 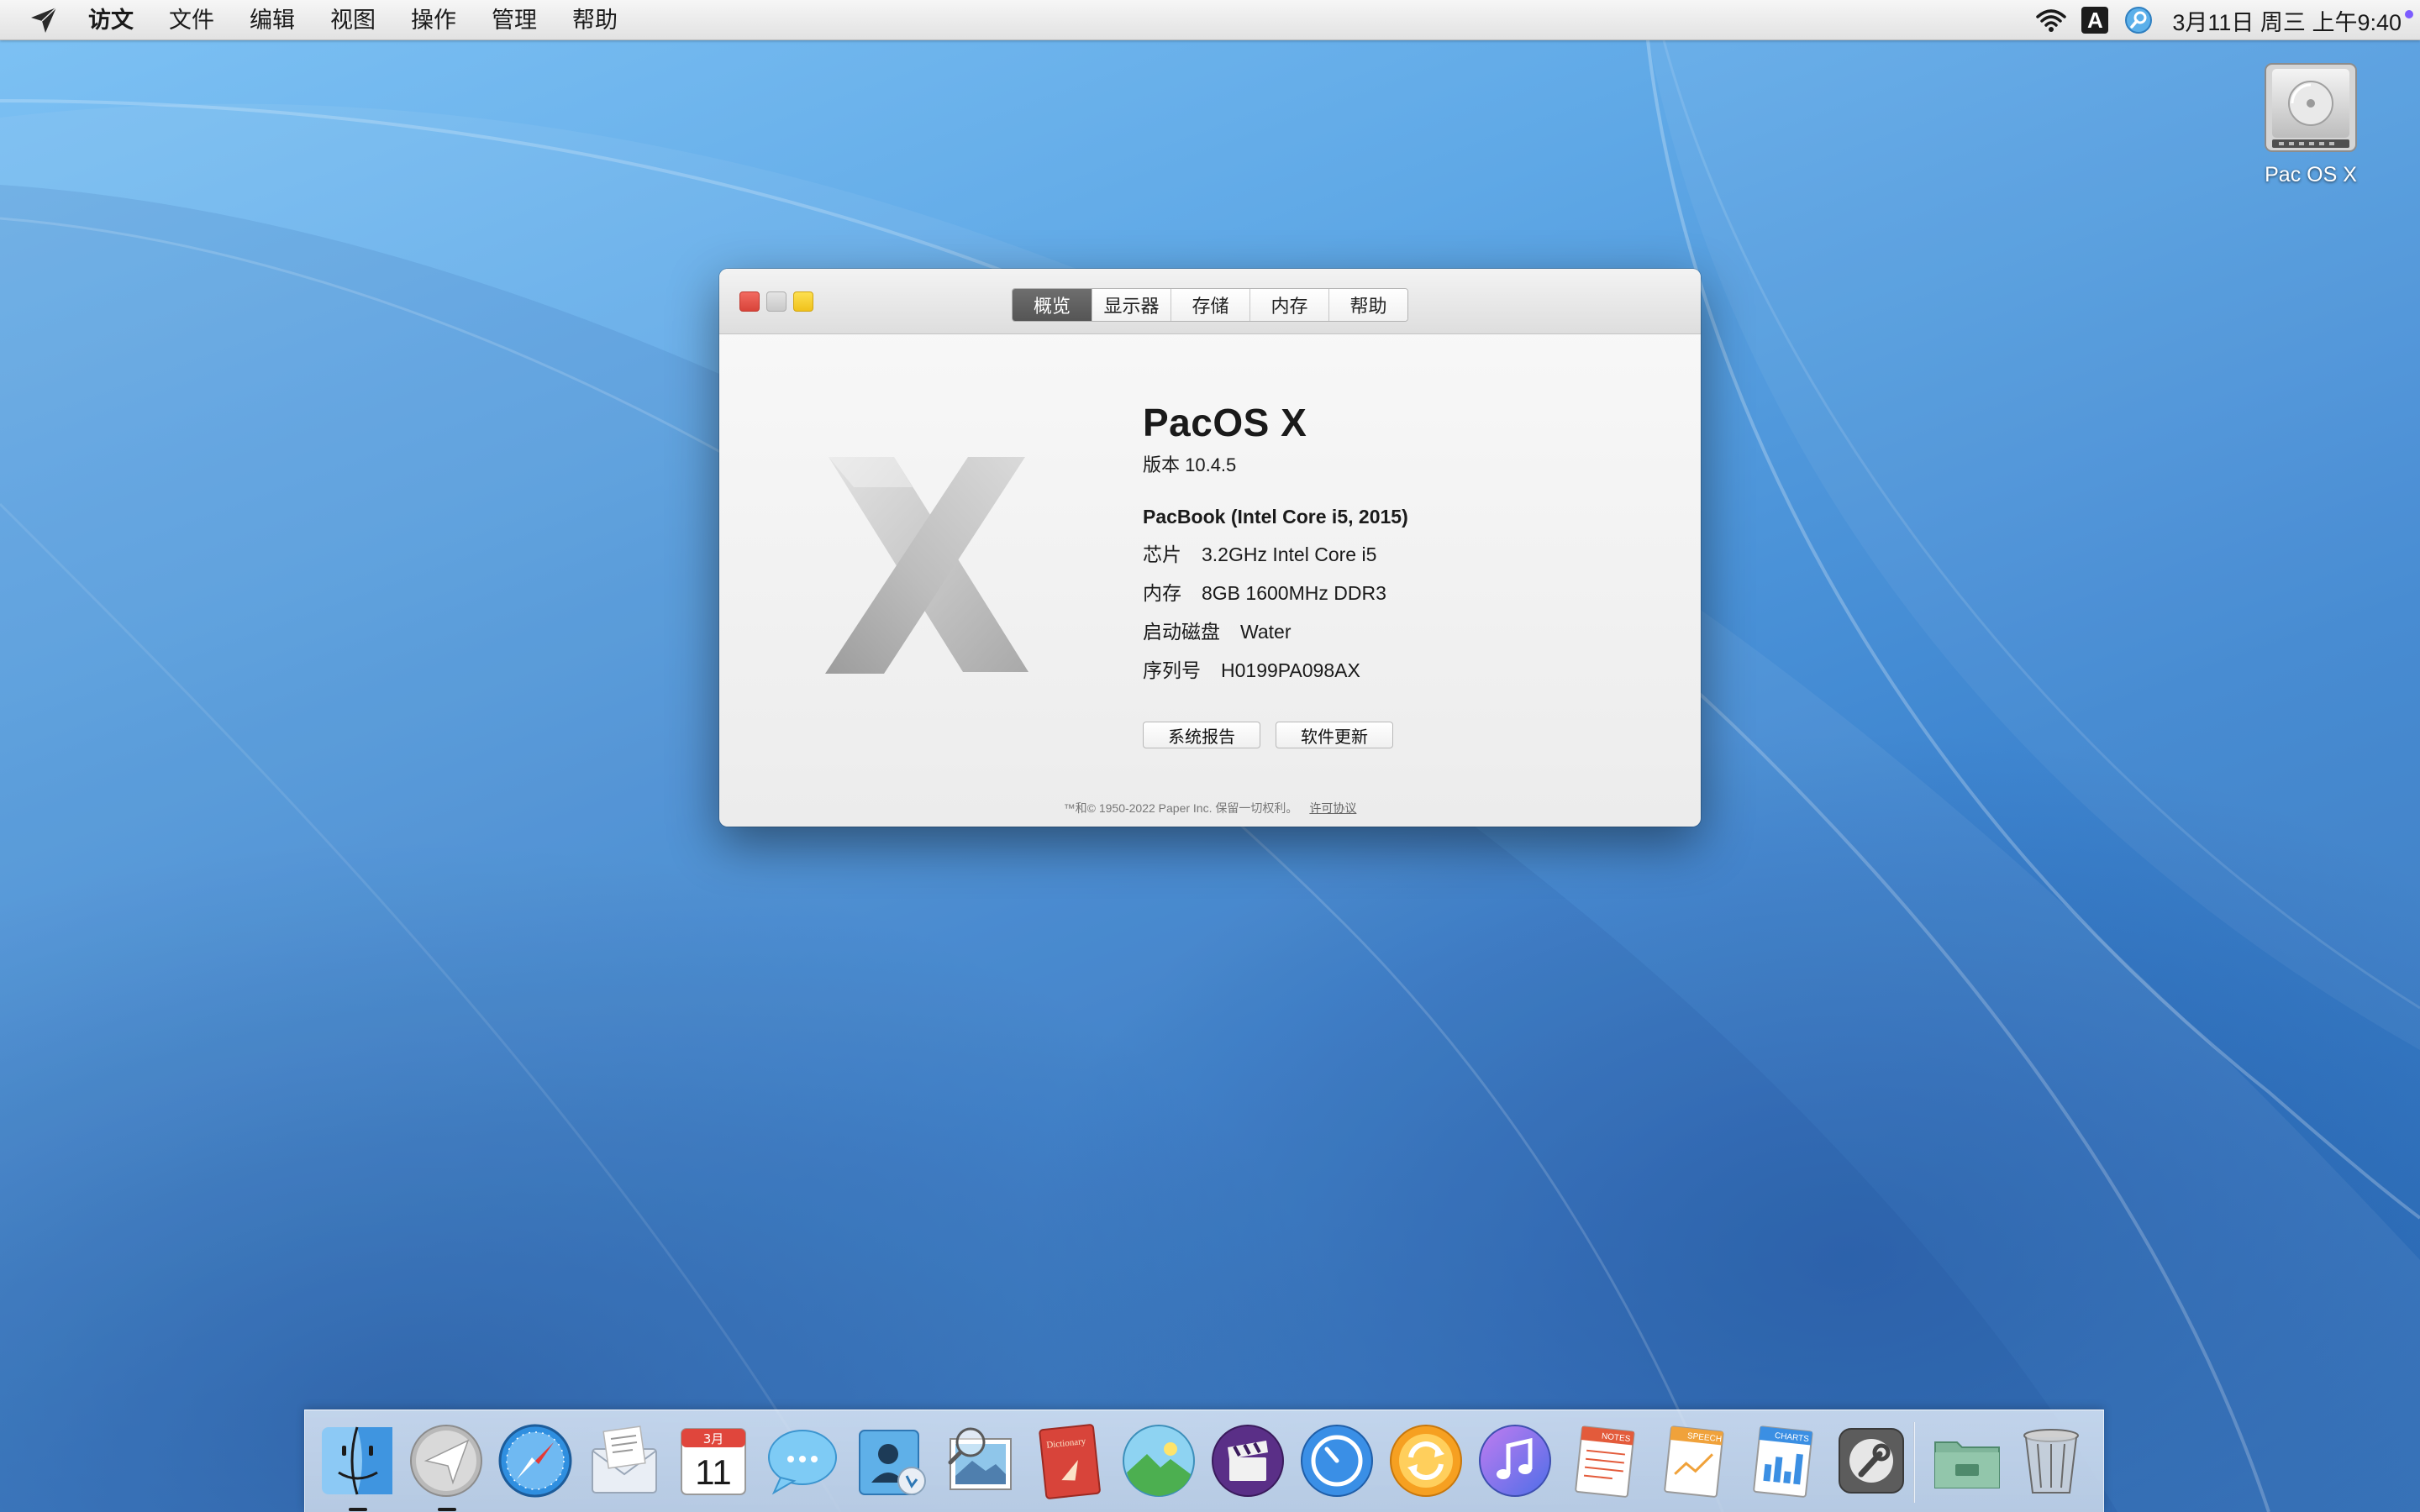 I want to click on zoom-button, so click(x=803, y=301).